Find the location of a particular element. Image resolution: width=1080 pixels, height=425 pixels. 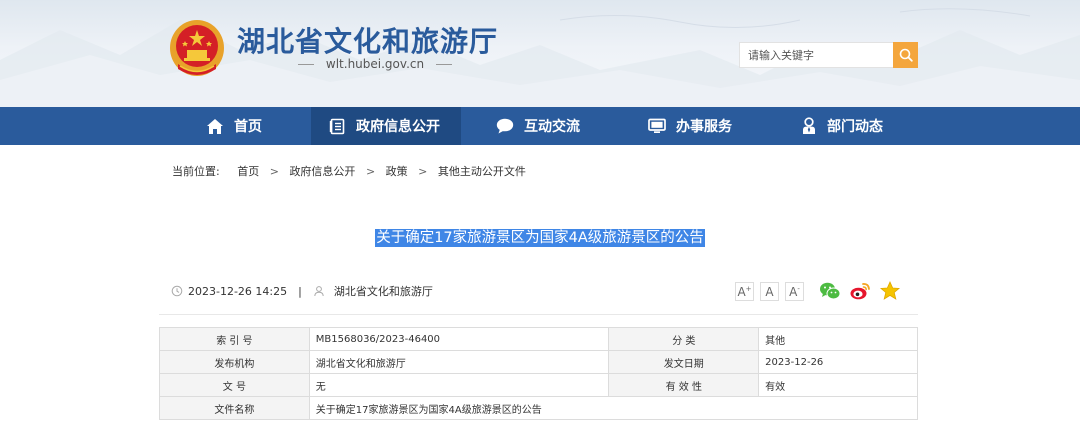

clock-icon is located at coordinates (177, 291).